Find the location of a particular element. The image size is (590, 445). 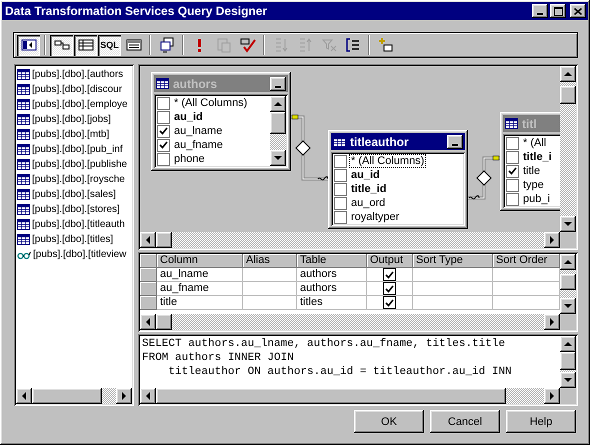

table-list-item: [pubs].[dbo].[discour is located at coordinates (74, 89).